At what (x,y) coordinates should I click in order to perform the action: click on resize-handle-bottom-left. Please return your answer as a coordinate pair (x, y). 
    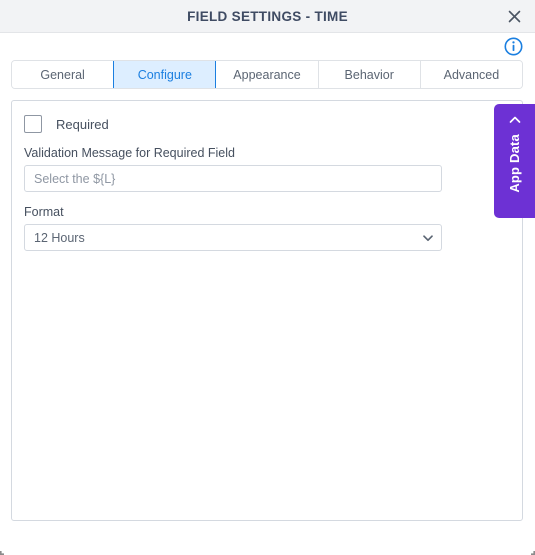
    Looking at the image, I should click on (4, 550).